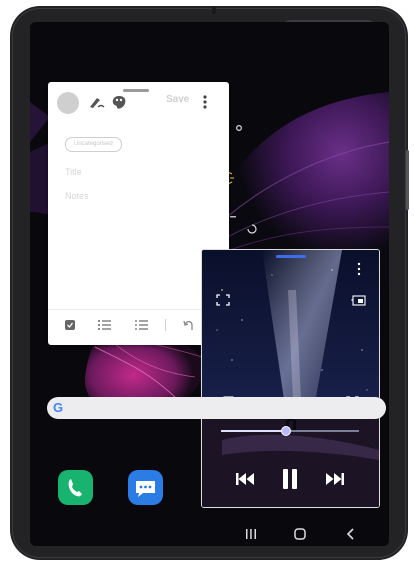 The image size is (414, 563). I want to click on toolbar-divider, so click(165, 325).